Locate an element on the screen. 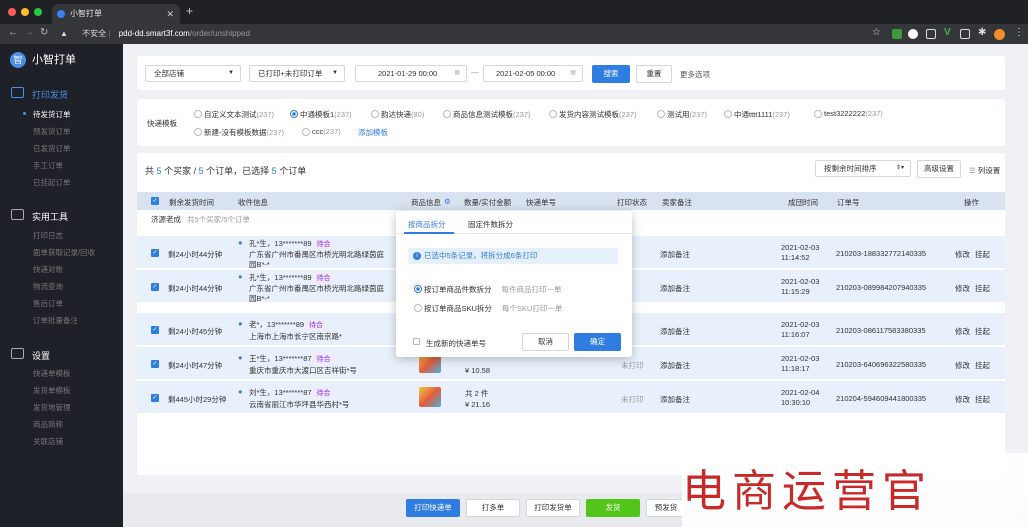  profile-avatar-icon is located at coordinates (999, 34).